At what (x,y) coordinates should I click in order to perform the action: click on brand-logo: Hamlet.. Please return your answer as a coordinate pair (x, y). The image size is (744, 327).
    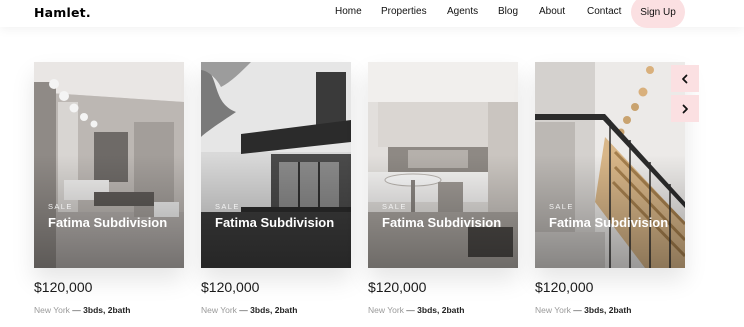
    Looking at the image, I should click on (62, 12).